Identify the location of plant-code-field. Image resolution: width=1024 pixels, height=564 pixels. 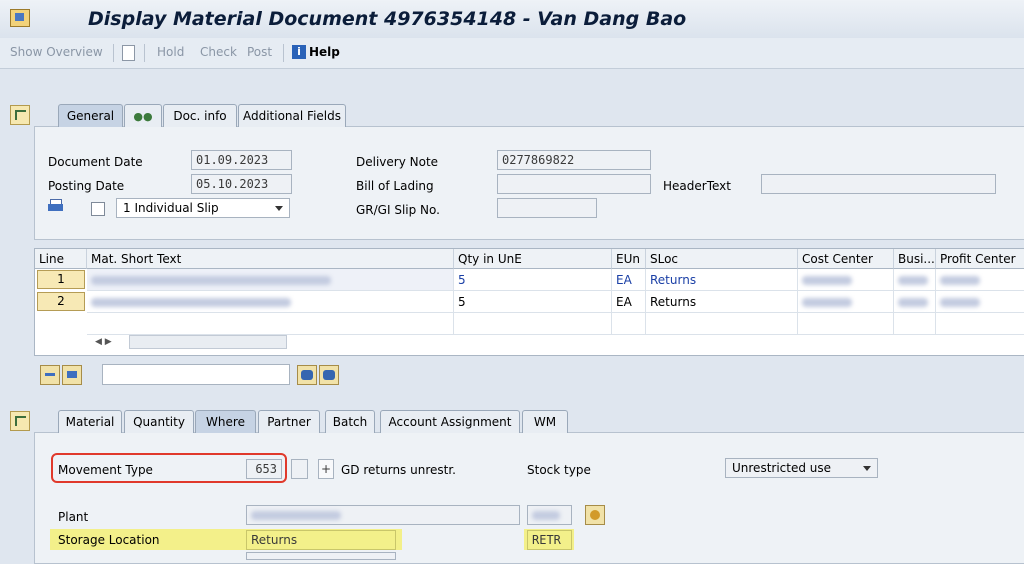
(549, 515).